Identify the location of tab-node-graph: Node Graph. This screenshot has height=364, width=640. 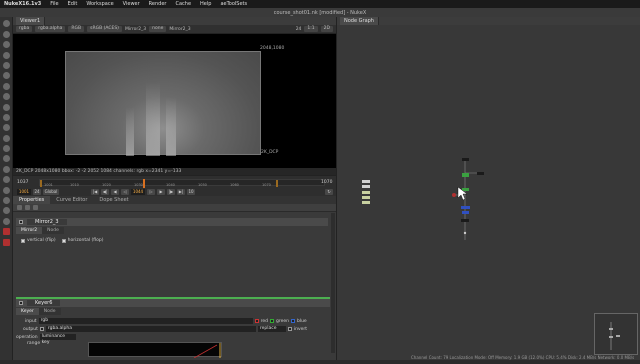
(359, 21).